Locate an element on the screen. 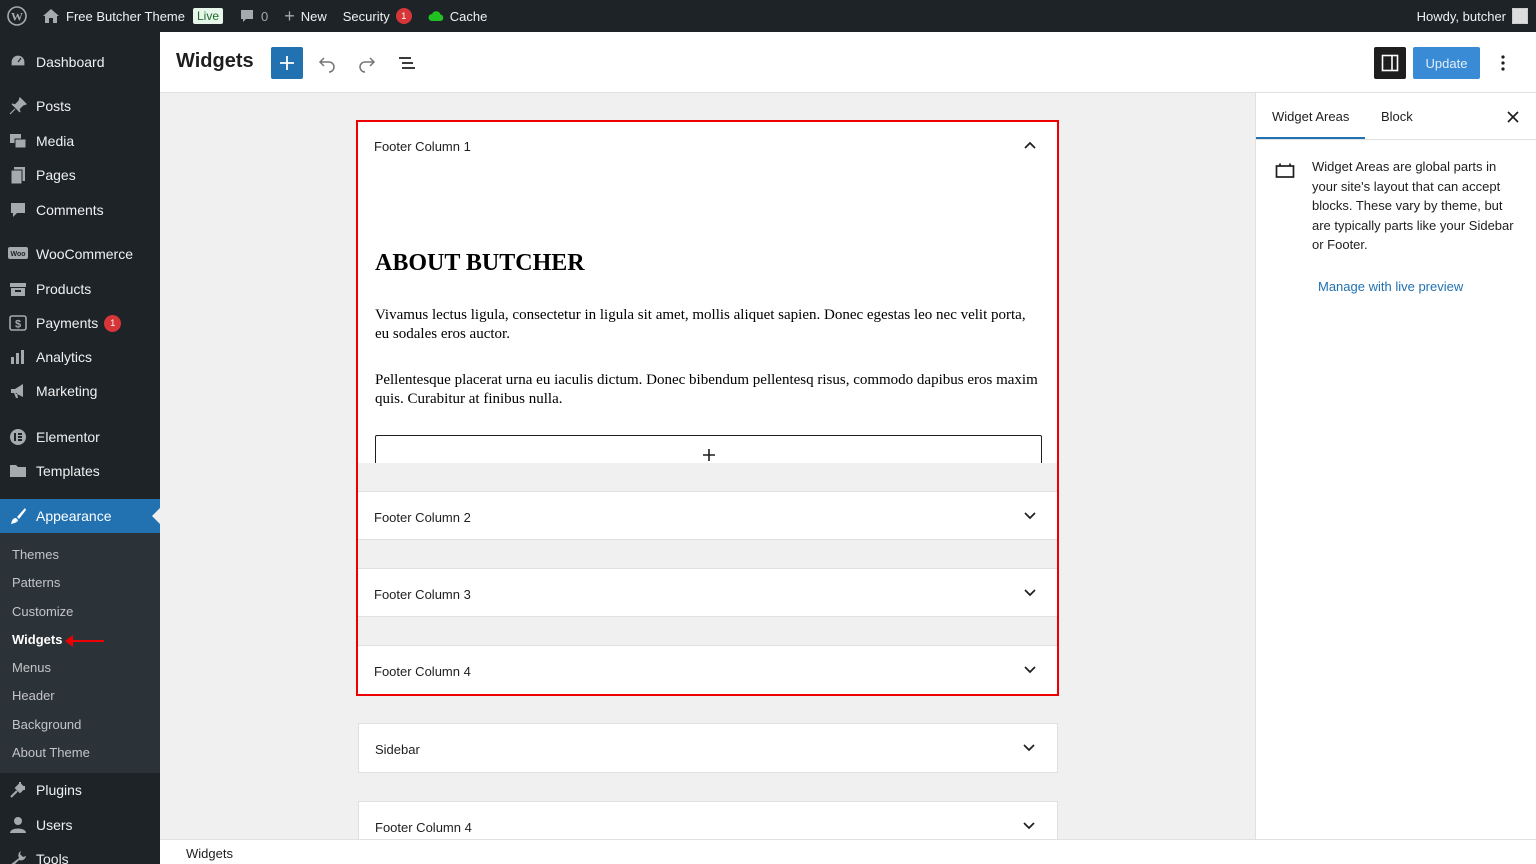 This screenshot has width=1536, height=864. widget-area-title: Footer Column 2 is located at coordinates (422, 517).